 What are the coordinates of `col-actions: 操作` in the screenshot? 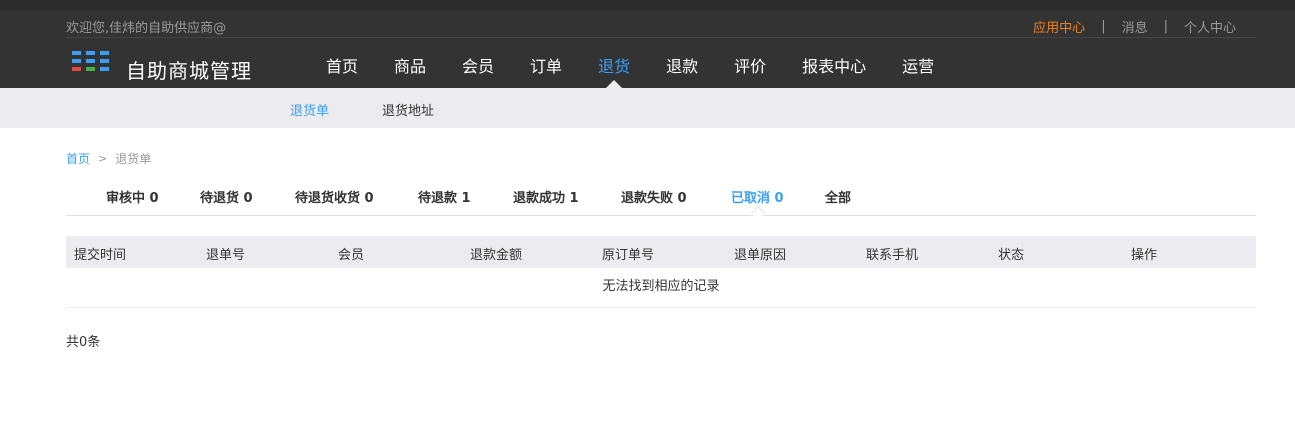 It's located at (1144, 255).